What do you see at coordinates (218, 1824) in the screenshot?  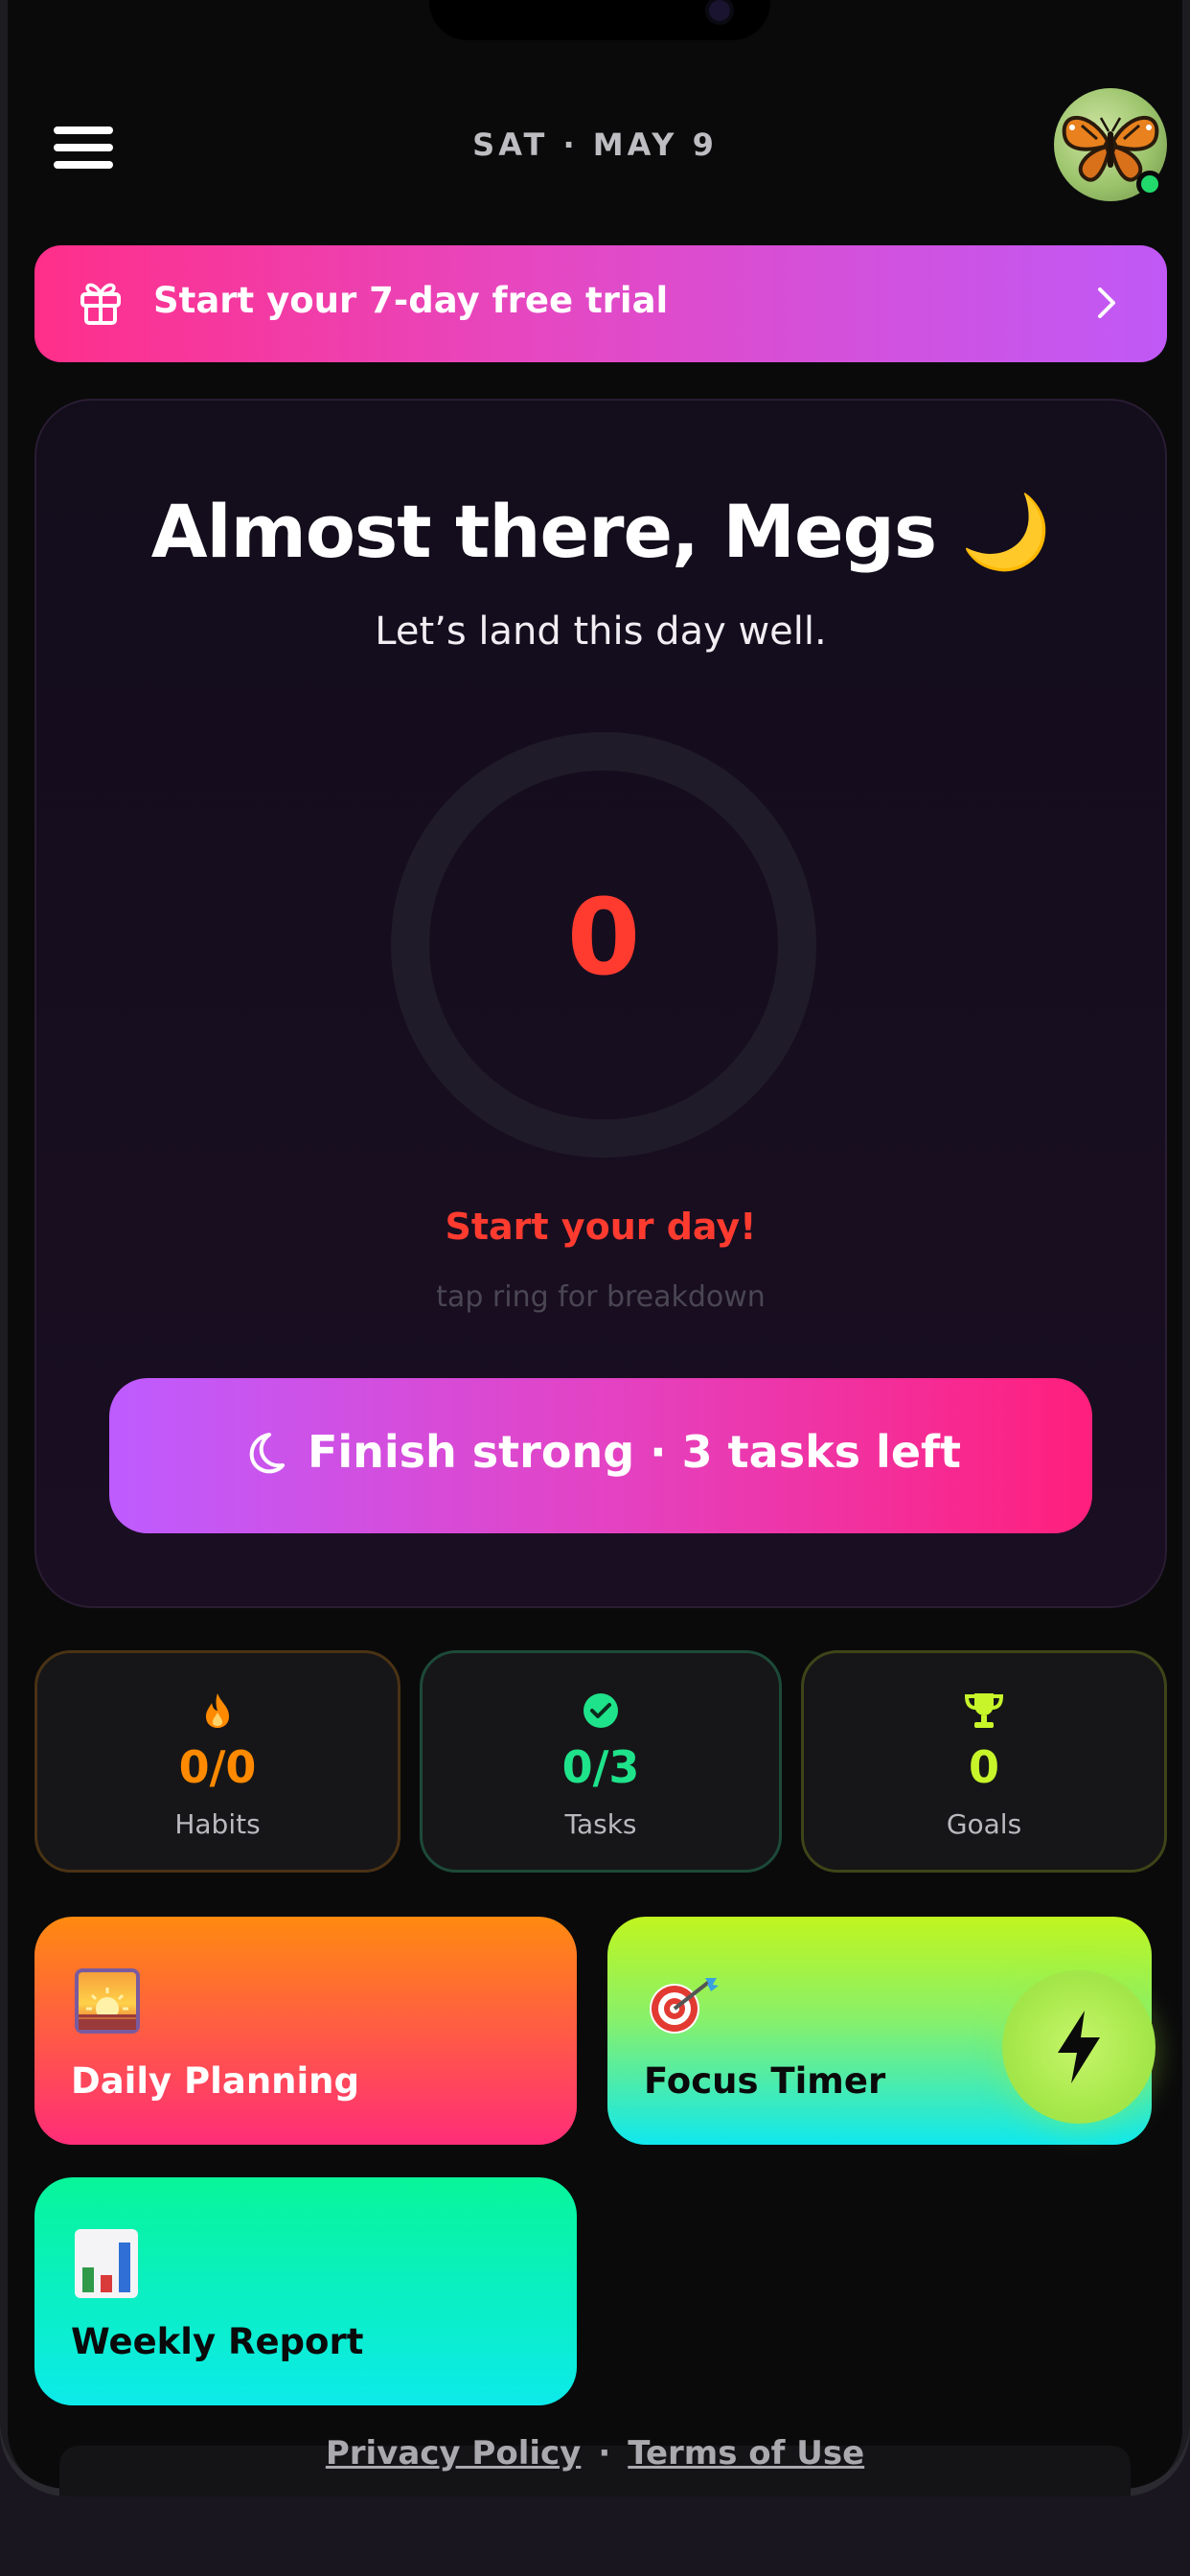 I see `habits-label: Habits` at bounding box center [218, 1824].